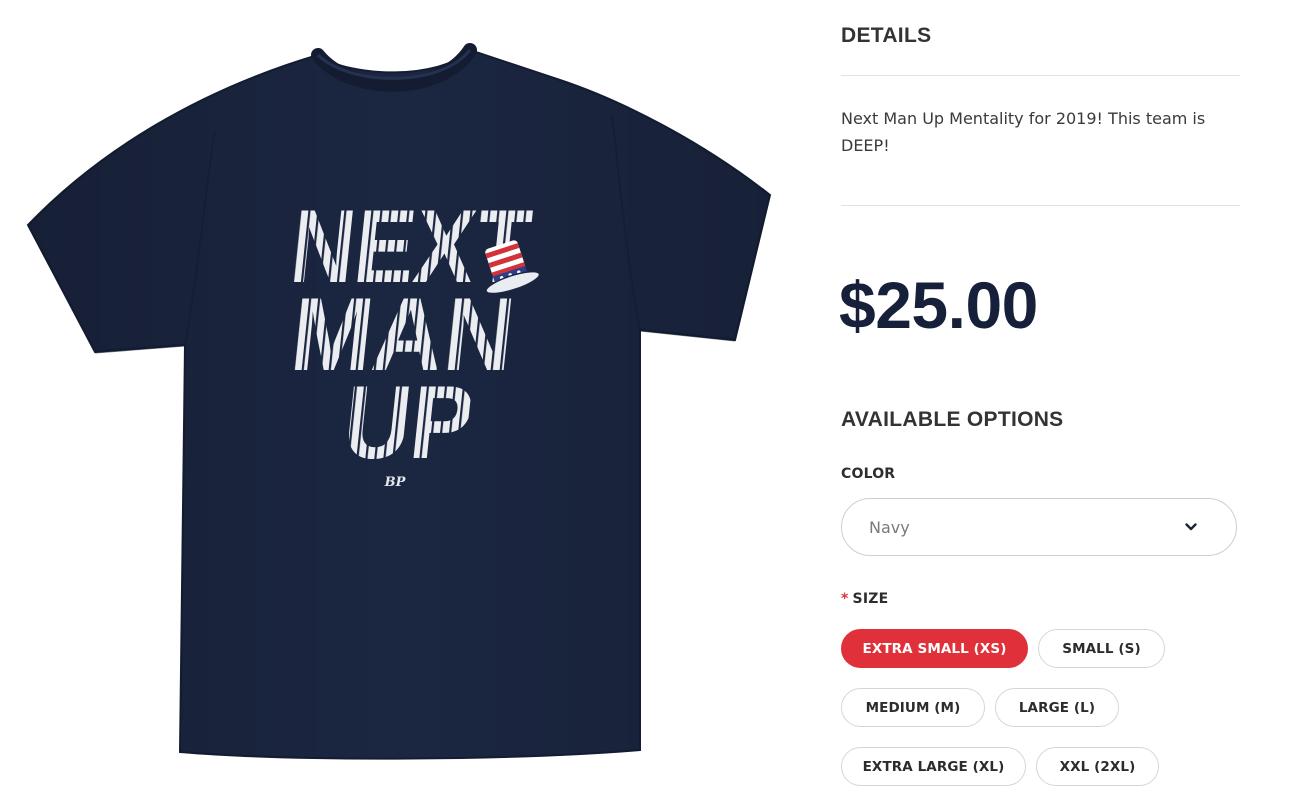  Describe the element at coordinates (886, 35) in the screenshot. I see `details-heading: DETAILS` at that location.